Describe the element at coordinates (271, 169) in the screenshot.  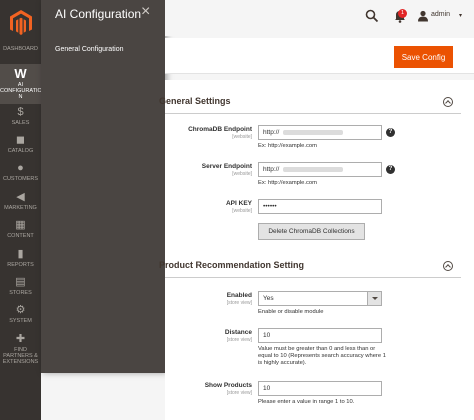
I see `server-endpoint-value: http://` at that location.